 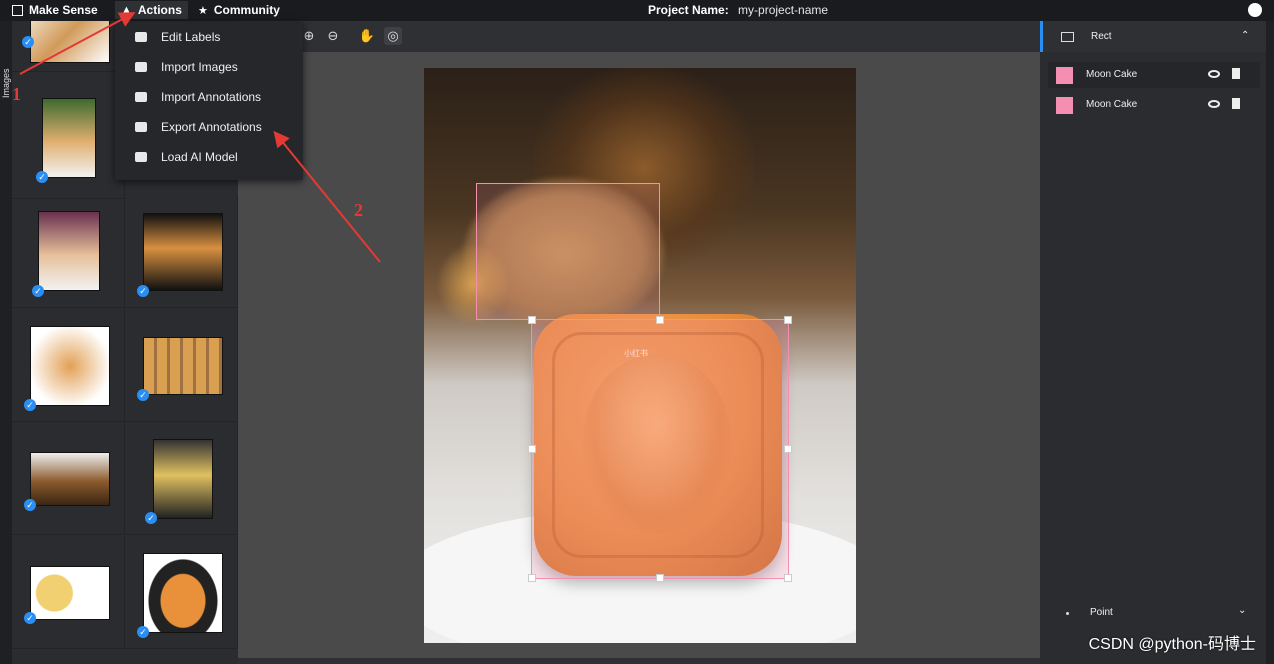 I want to click on file-import-icon, so click(x=141, y=97).